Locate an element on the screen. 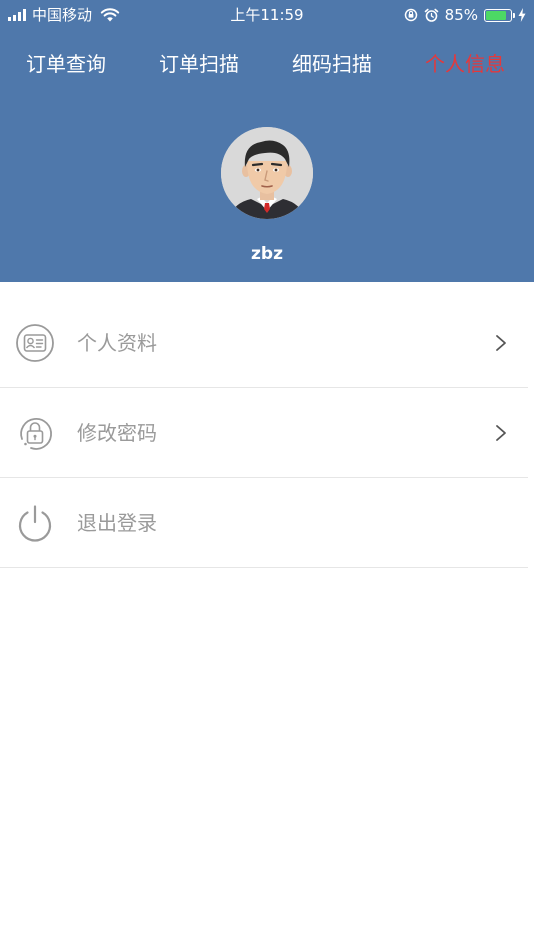 The image size is (534, 950). status-bar-right: 85% is located at coordinates (465, 15).